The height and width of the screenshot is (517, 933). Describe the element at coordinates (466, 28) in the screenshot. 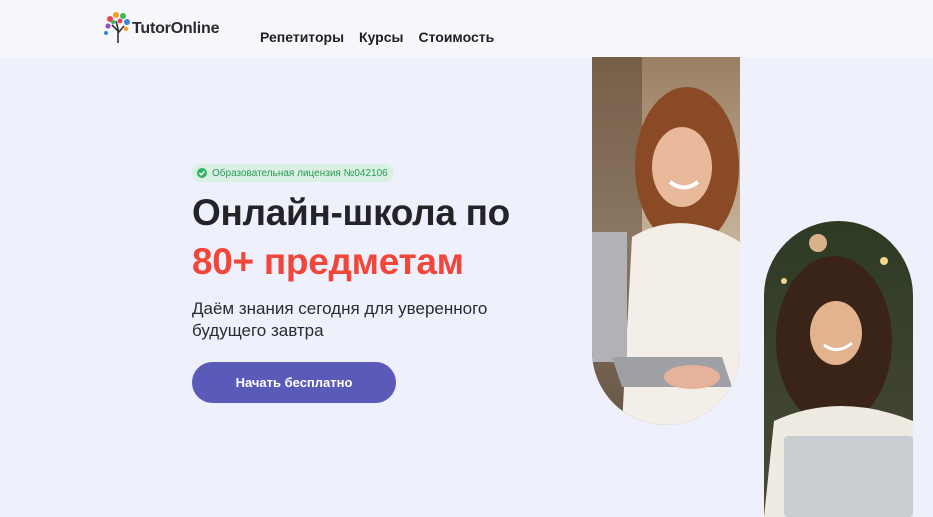

I see `site-header: TutorOnline Репетиторы Курсы Стоимость` at that location.